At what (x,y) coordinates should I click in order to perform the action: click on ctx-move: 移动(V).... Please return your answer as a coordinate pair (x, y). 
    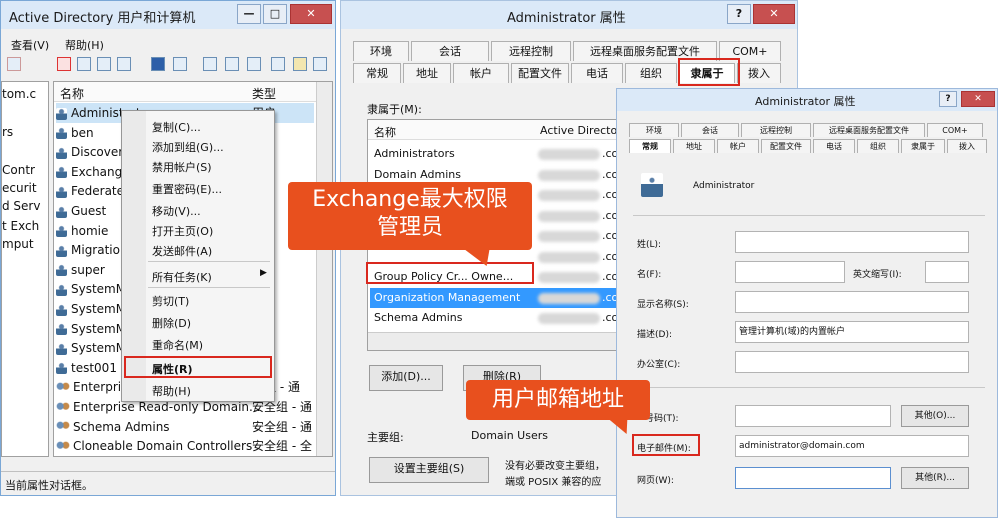
    Looking at the image, I should click on (176, 211).